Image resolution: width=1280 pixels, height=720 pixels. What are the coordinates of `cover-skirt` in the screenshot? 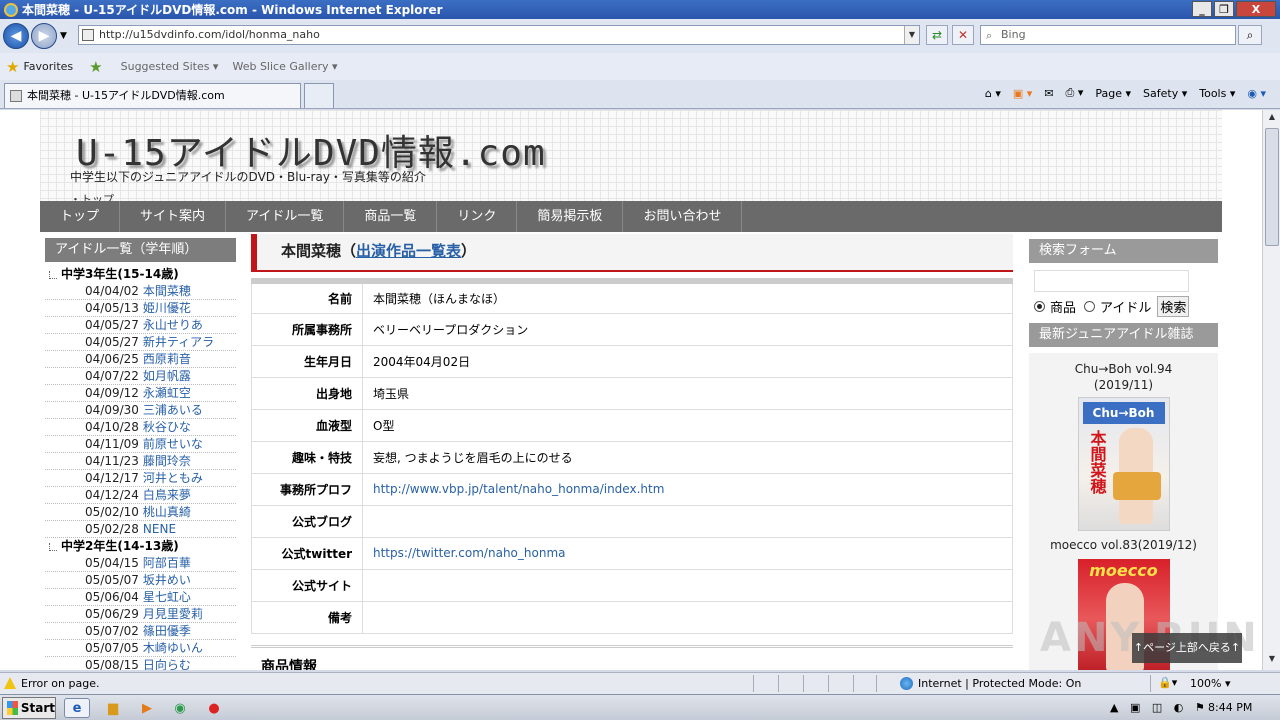 It's located at (1136, 486).